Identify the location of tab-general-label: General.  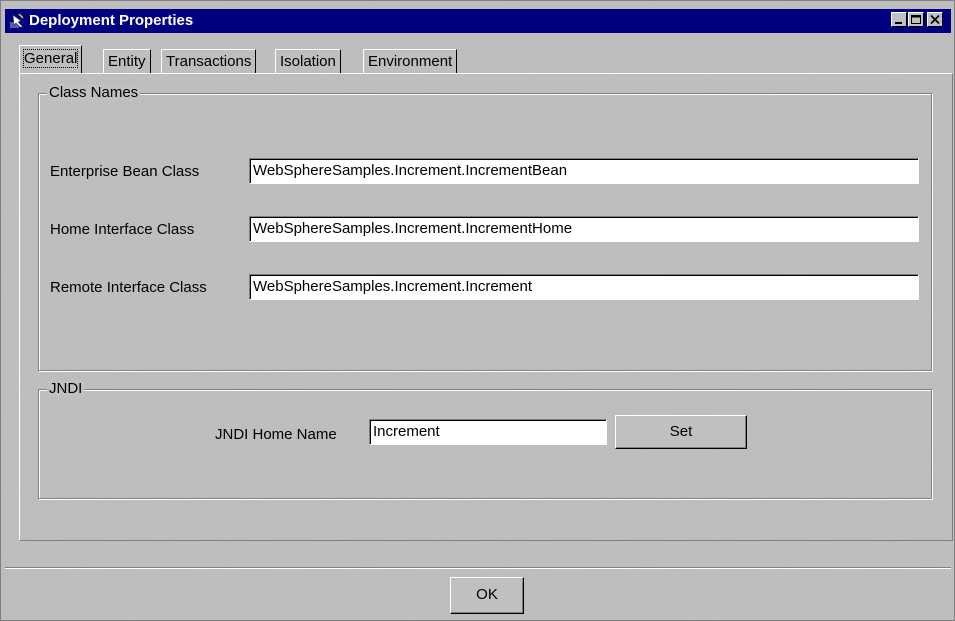
(50, 58).